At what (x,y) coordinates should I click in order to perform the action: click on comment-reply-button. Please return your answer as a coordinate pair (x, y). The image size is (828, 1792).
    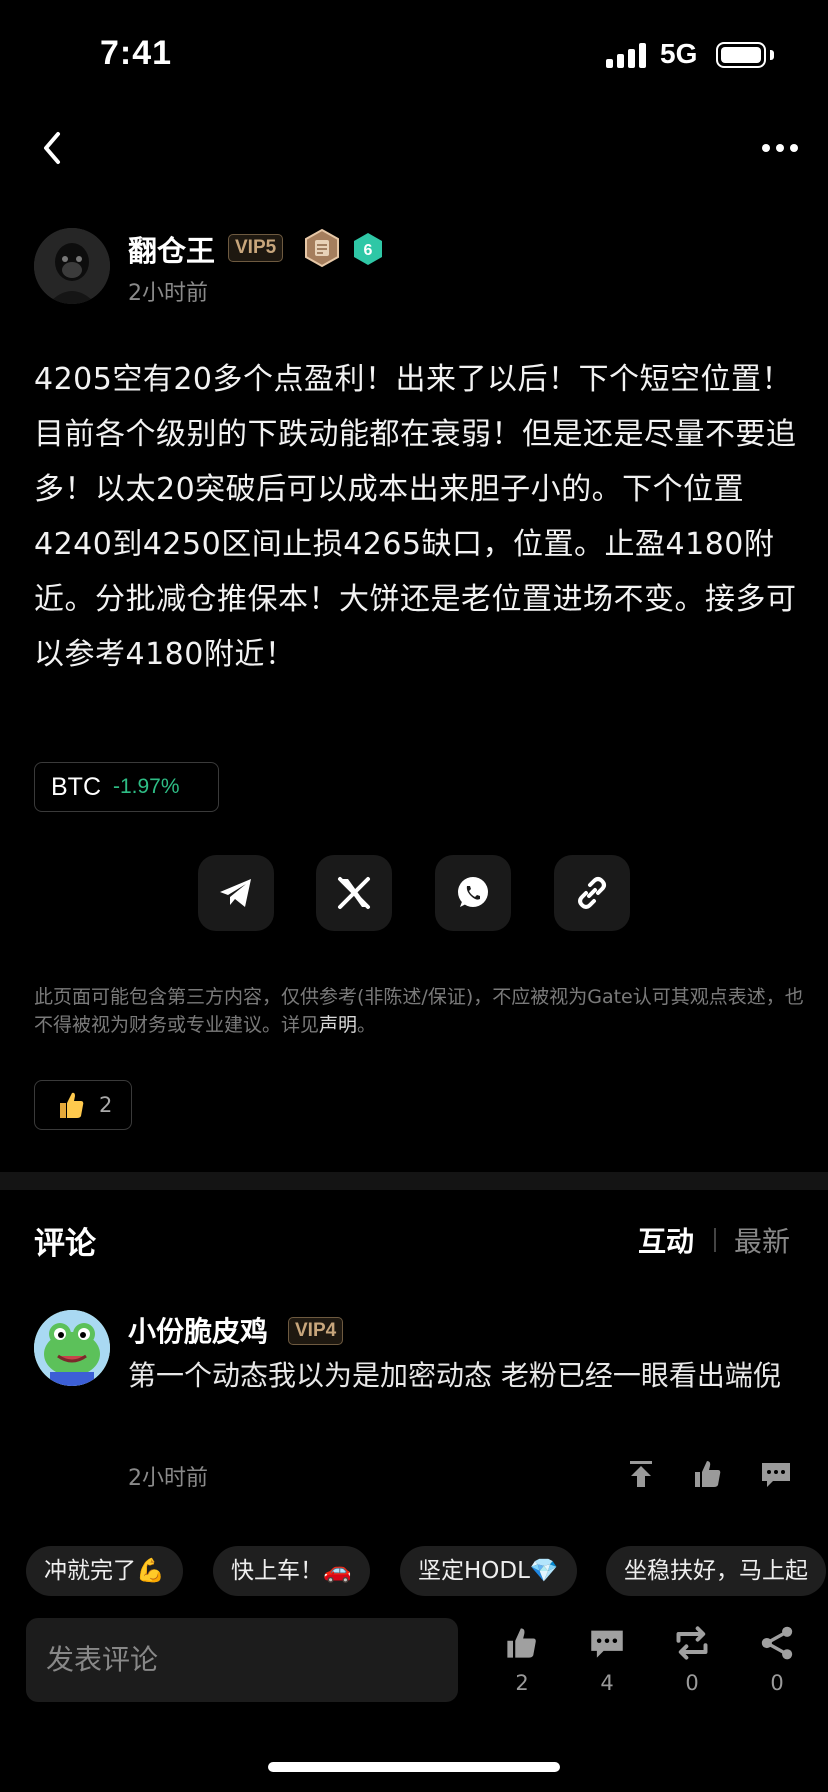
    Looking at the image, I should click on (776, 1474).